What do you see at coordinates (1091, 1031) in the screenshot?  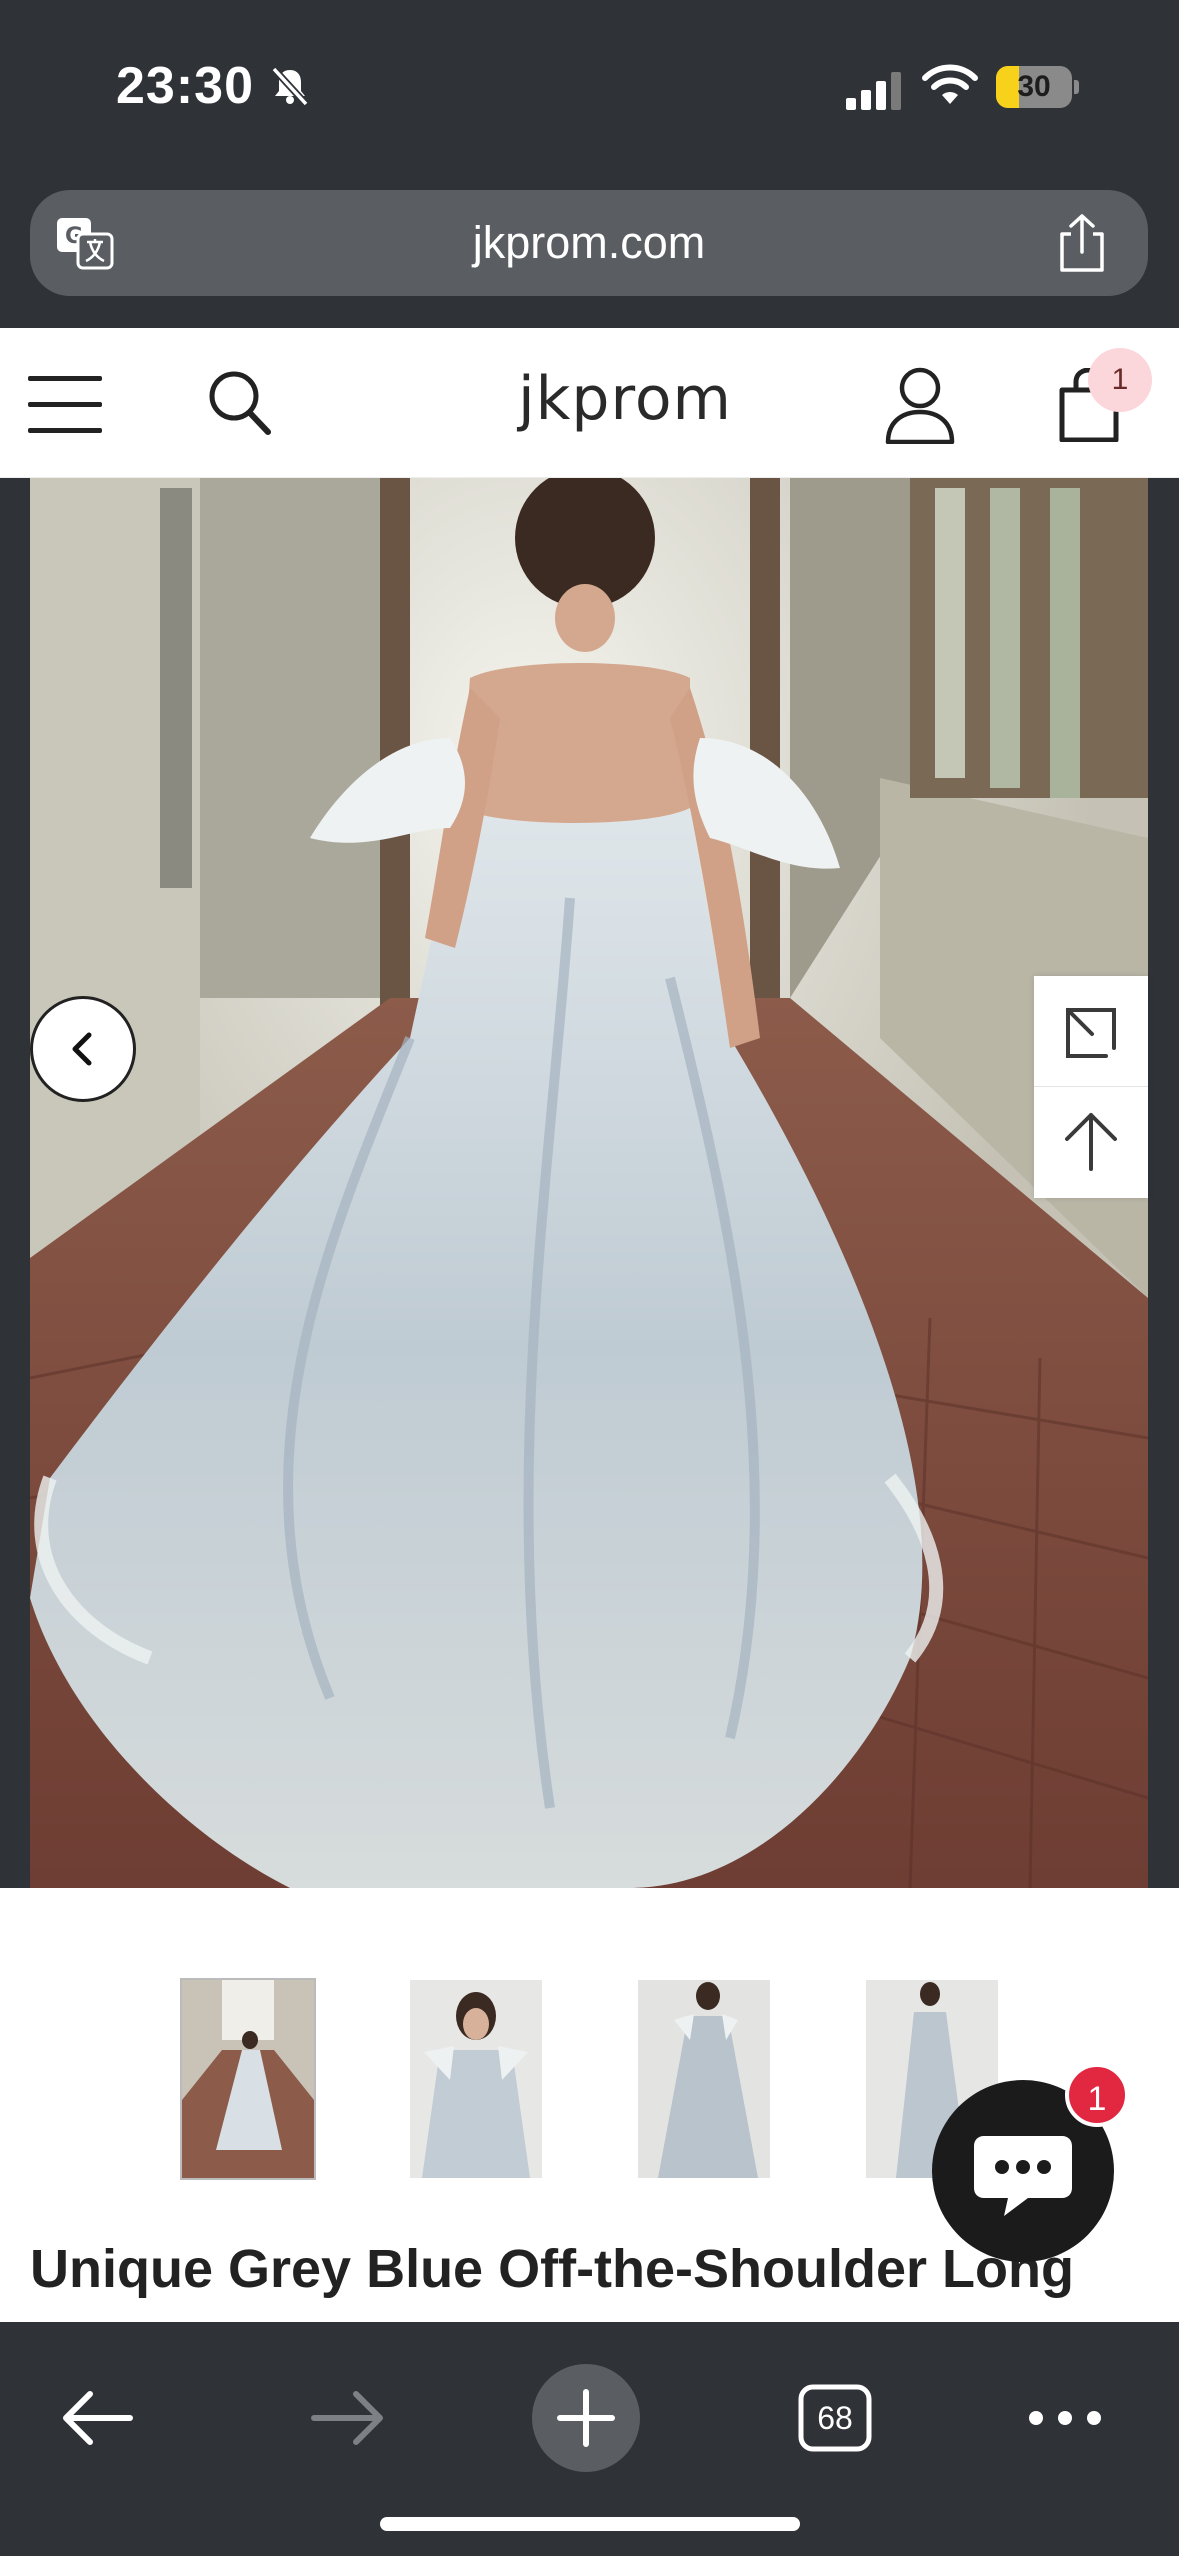 I see `expand-icon` at bounding box center [1091, 1031].